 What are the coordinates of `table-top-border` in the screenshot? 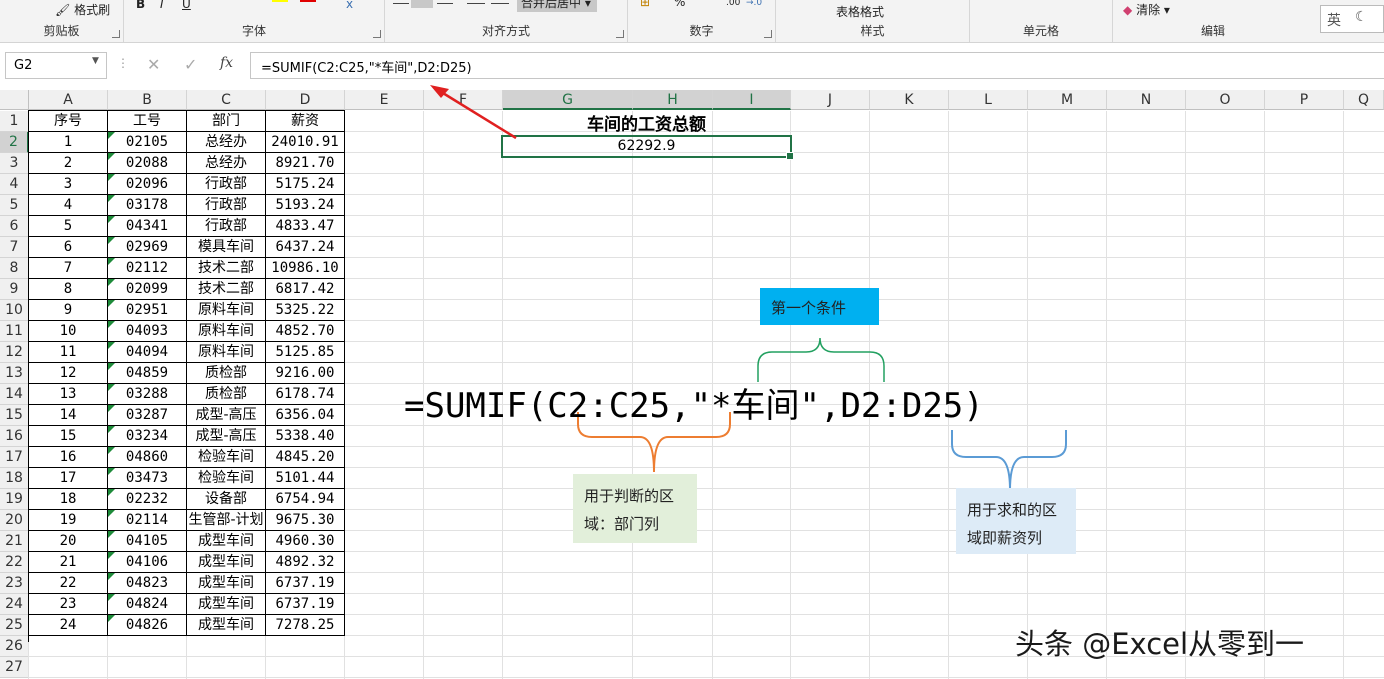 It's located at (186, 110).